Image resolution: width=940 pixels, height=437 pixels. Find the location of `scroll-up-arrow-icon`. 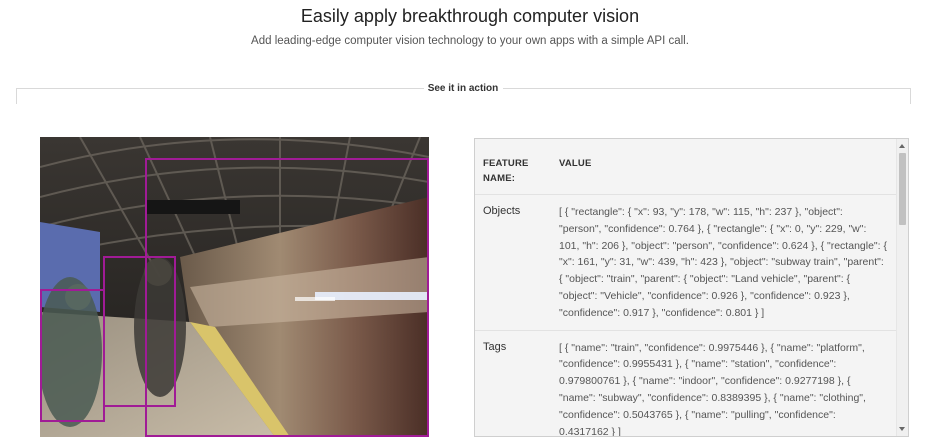

scroll-up-arrow-icon is located at coordinates (902, 146).